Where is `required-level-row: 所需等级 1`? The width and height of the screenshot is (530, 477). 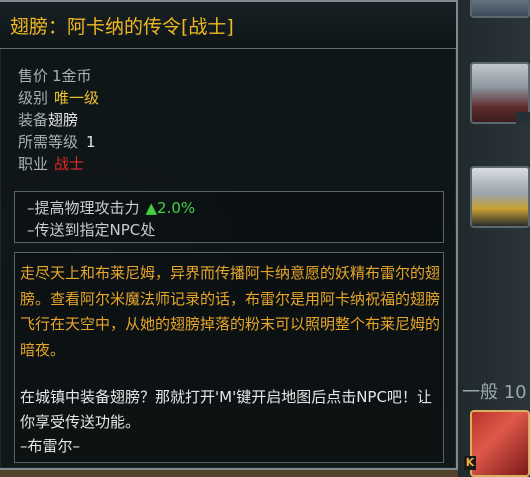
required-level-row: 所需等级 1 is located at coordinates (58, 142).